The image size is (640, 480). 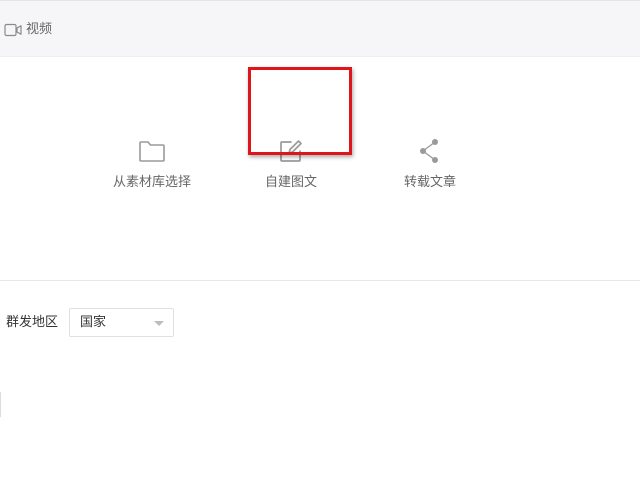 I want to click on broadcast-region-label: 群发地区, so click(x=32, y=322).